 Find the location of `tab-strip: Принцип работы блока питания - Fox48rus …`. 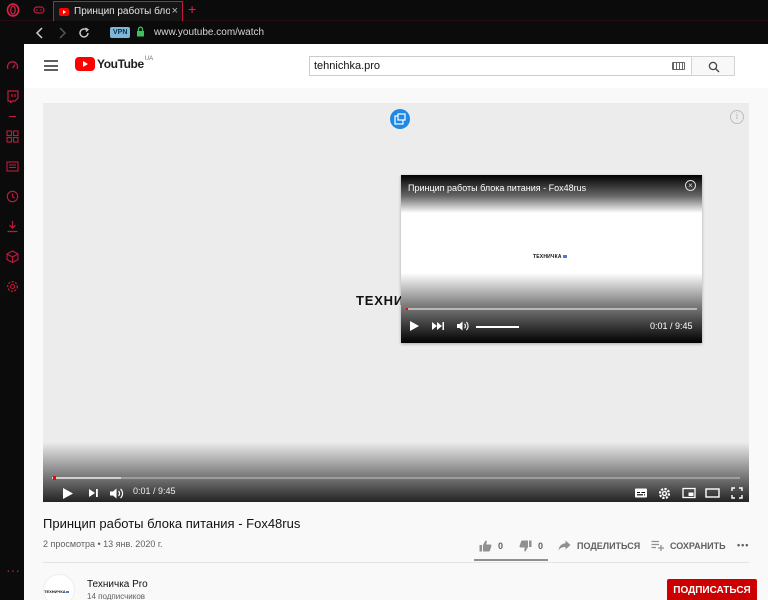

tab-strip: Принцип работы блока питания - Fox48rus … is located at coordinates (384, 10).